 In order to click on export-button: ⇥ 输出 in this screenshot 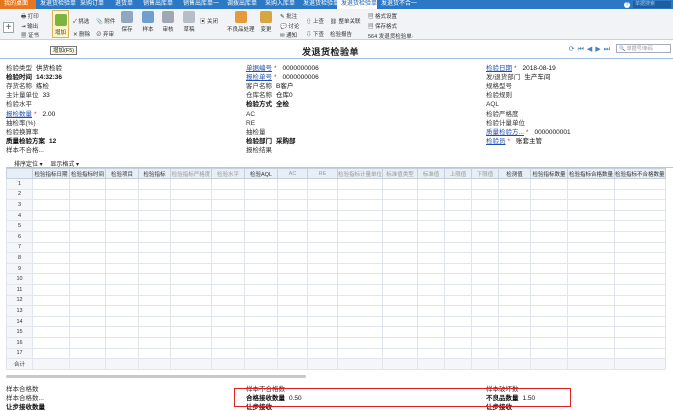, I will do `click(29, 26)`.